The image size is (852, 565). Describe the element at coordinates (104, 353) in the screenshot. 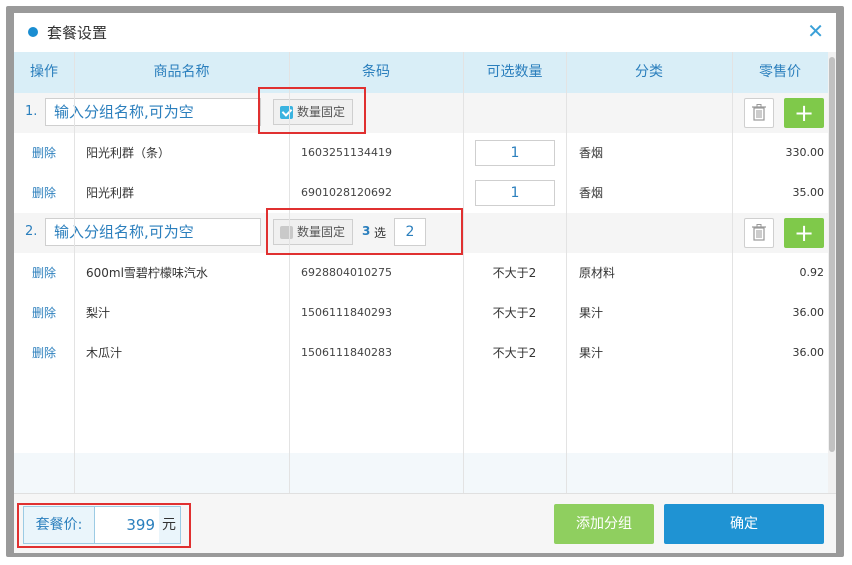

I see `product-name: 木瓜汁` at that location.